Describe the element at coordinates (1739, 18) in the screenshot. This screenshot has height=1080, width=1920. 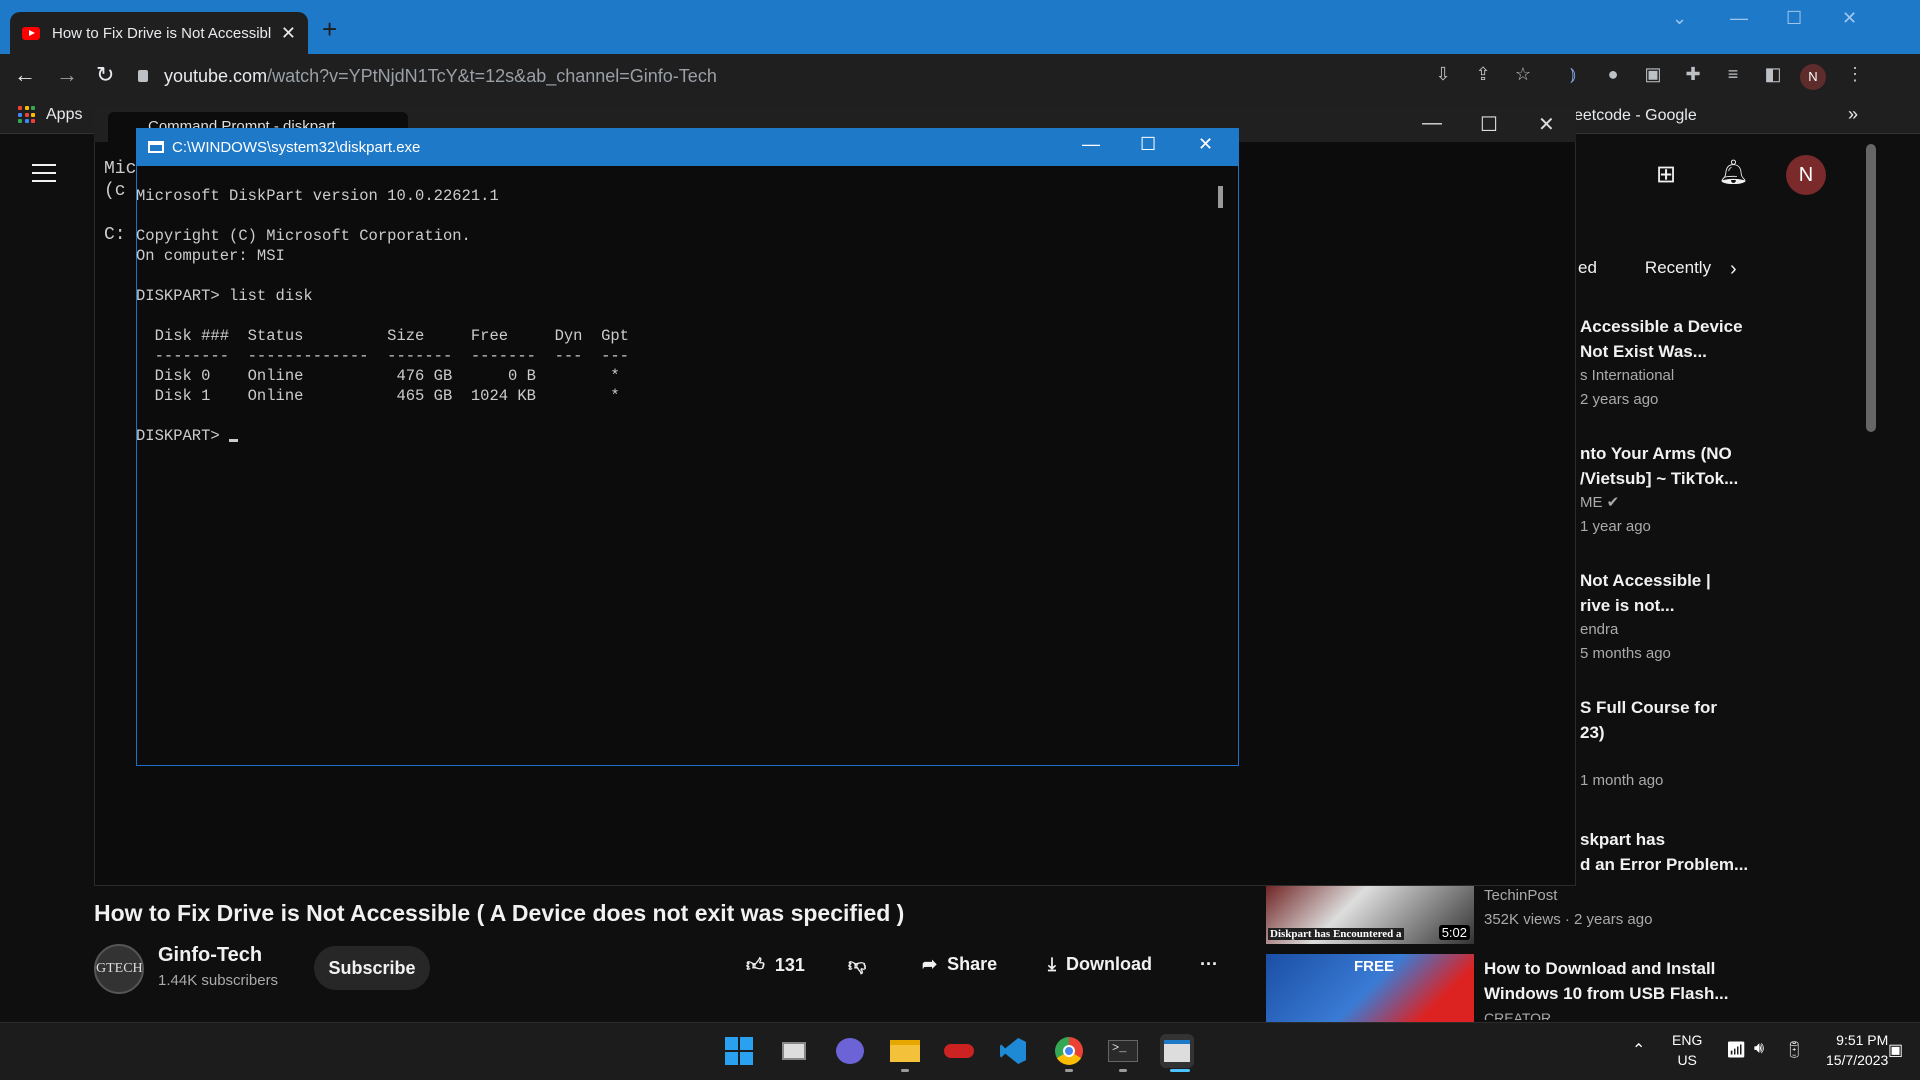
I see `minimize-button: —` at that location.